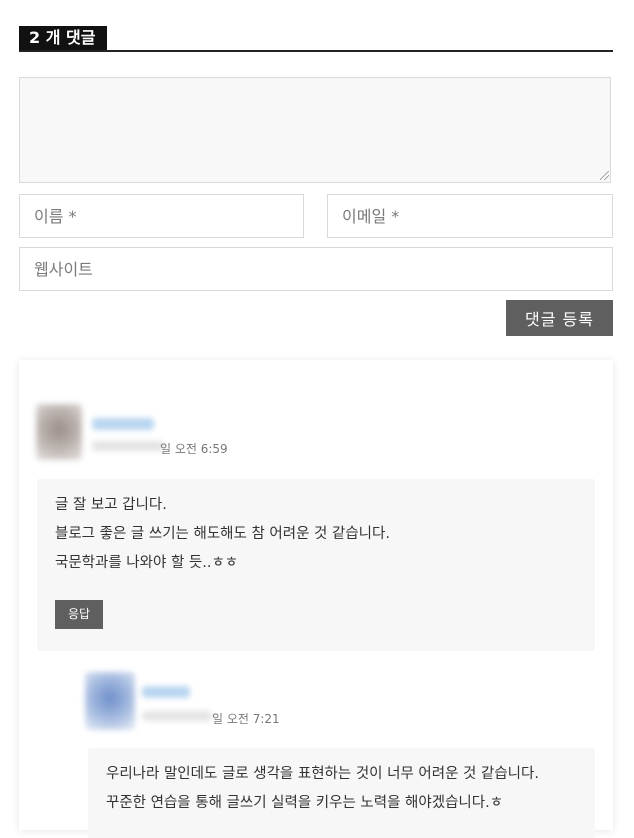  Describe the element at coordinates (123, 424) in the screenshot. I see `commenter-name` at that location.